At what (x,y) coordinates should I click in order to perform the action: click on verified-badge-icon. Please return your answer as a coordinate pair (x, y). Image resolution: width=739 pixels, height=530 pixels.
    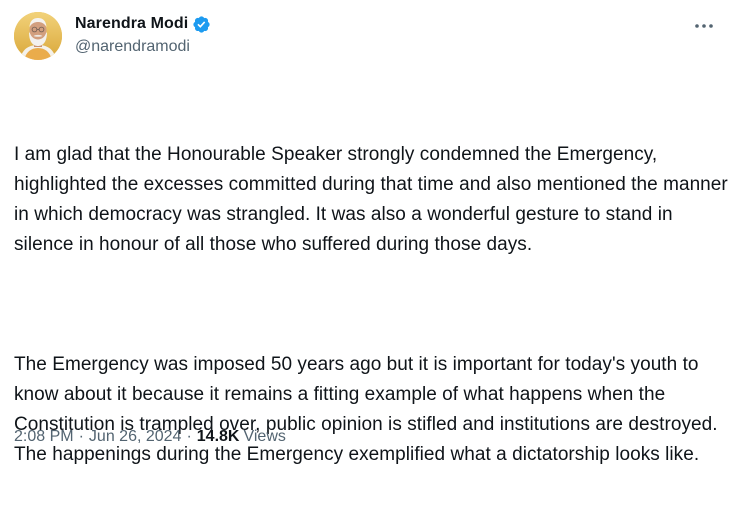
    Looking at the image, I should click on (201, 24).